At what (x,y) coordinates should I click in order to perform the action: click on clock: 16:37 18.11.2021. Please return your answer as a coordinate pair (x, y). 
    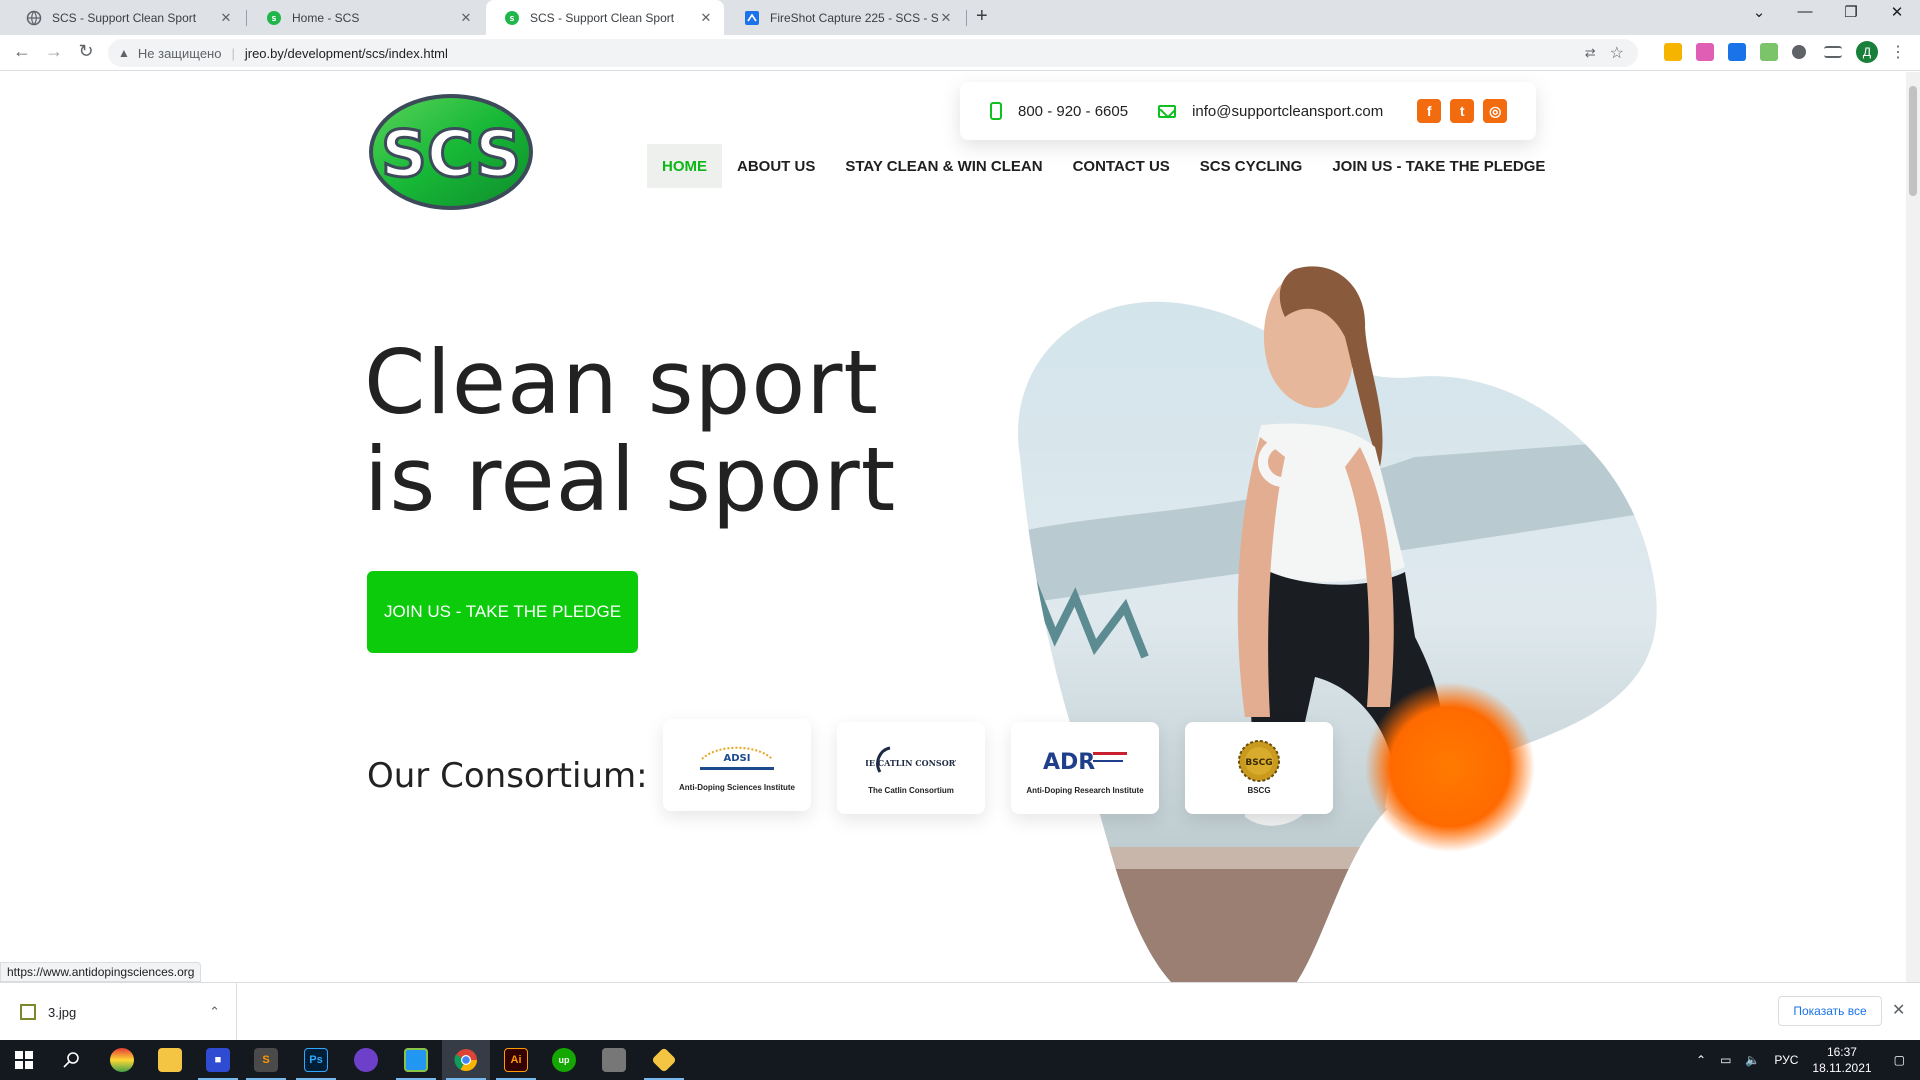
    Looking at the image, I should click on (1841, 1060).